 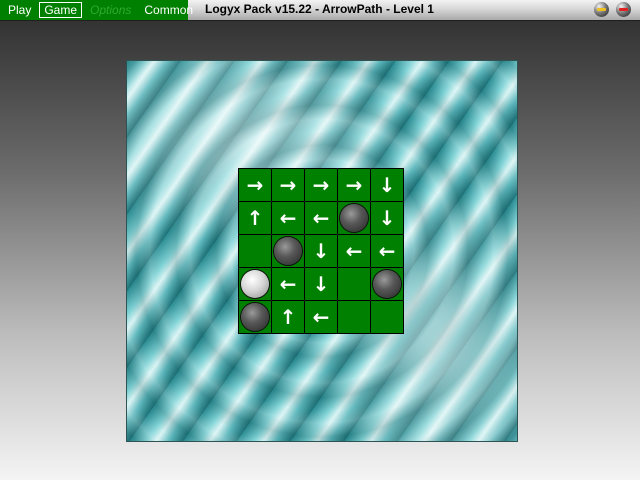 I want to click on minimize-icon, so click(x=601, y=9).